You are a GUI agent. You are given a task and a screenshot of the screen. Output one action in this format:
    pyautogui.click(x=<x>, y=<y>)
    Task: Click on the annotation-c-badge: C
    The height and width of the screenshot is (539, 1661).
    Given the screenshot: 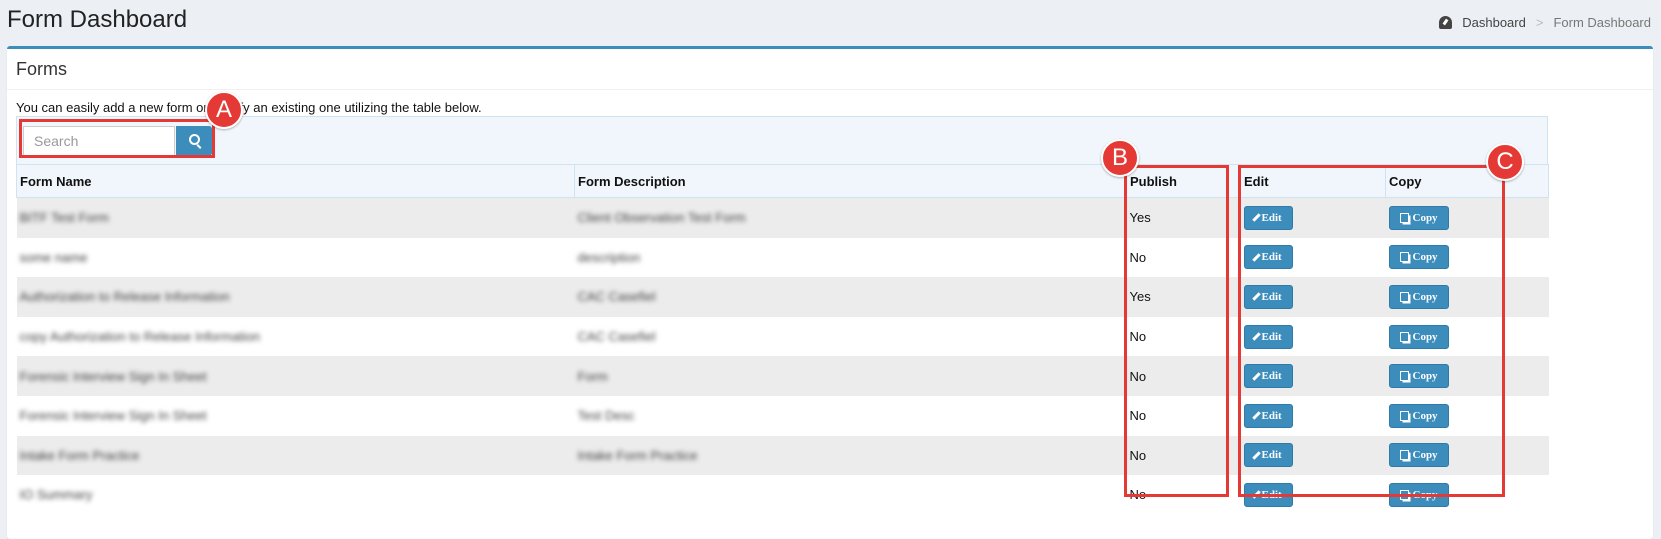 What is the action you would take?
    pyautogui.click(x=1505, y=162)
    